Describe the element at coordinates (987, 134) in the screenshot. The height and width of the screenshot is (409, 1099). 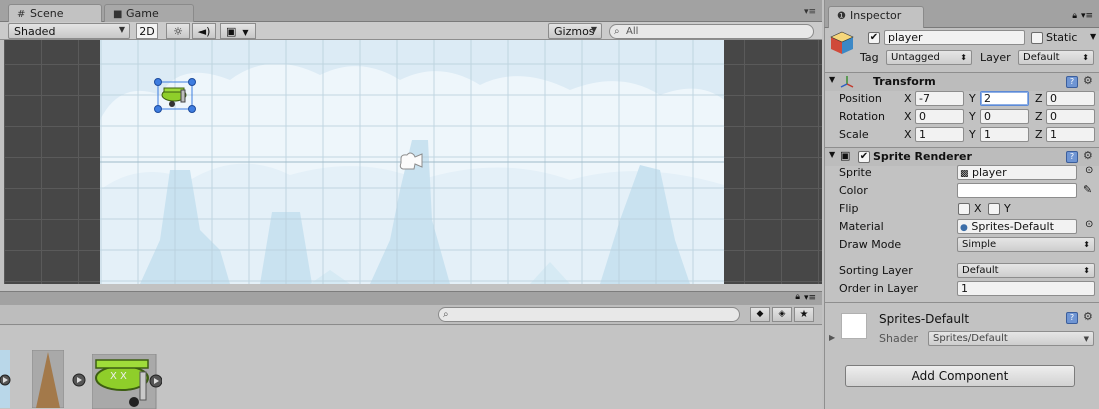
I see `scale-y-value: 1` at that location.